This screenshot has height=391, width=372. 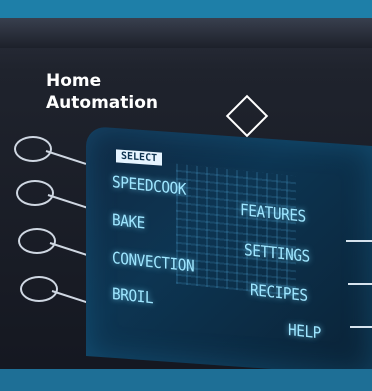 I want to click on page-title: Home Automation, so click(x=102, y=92).